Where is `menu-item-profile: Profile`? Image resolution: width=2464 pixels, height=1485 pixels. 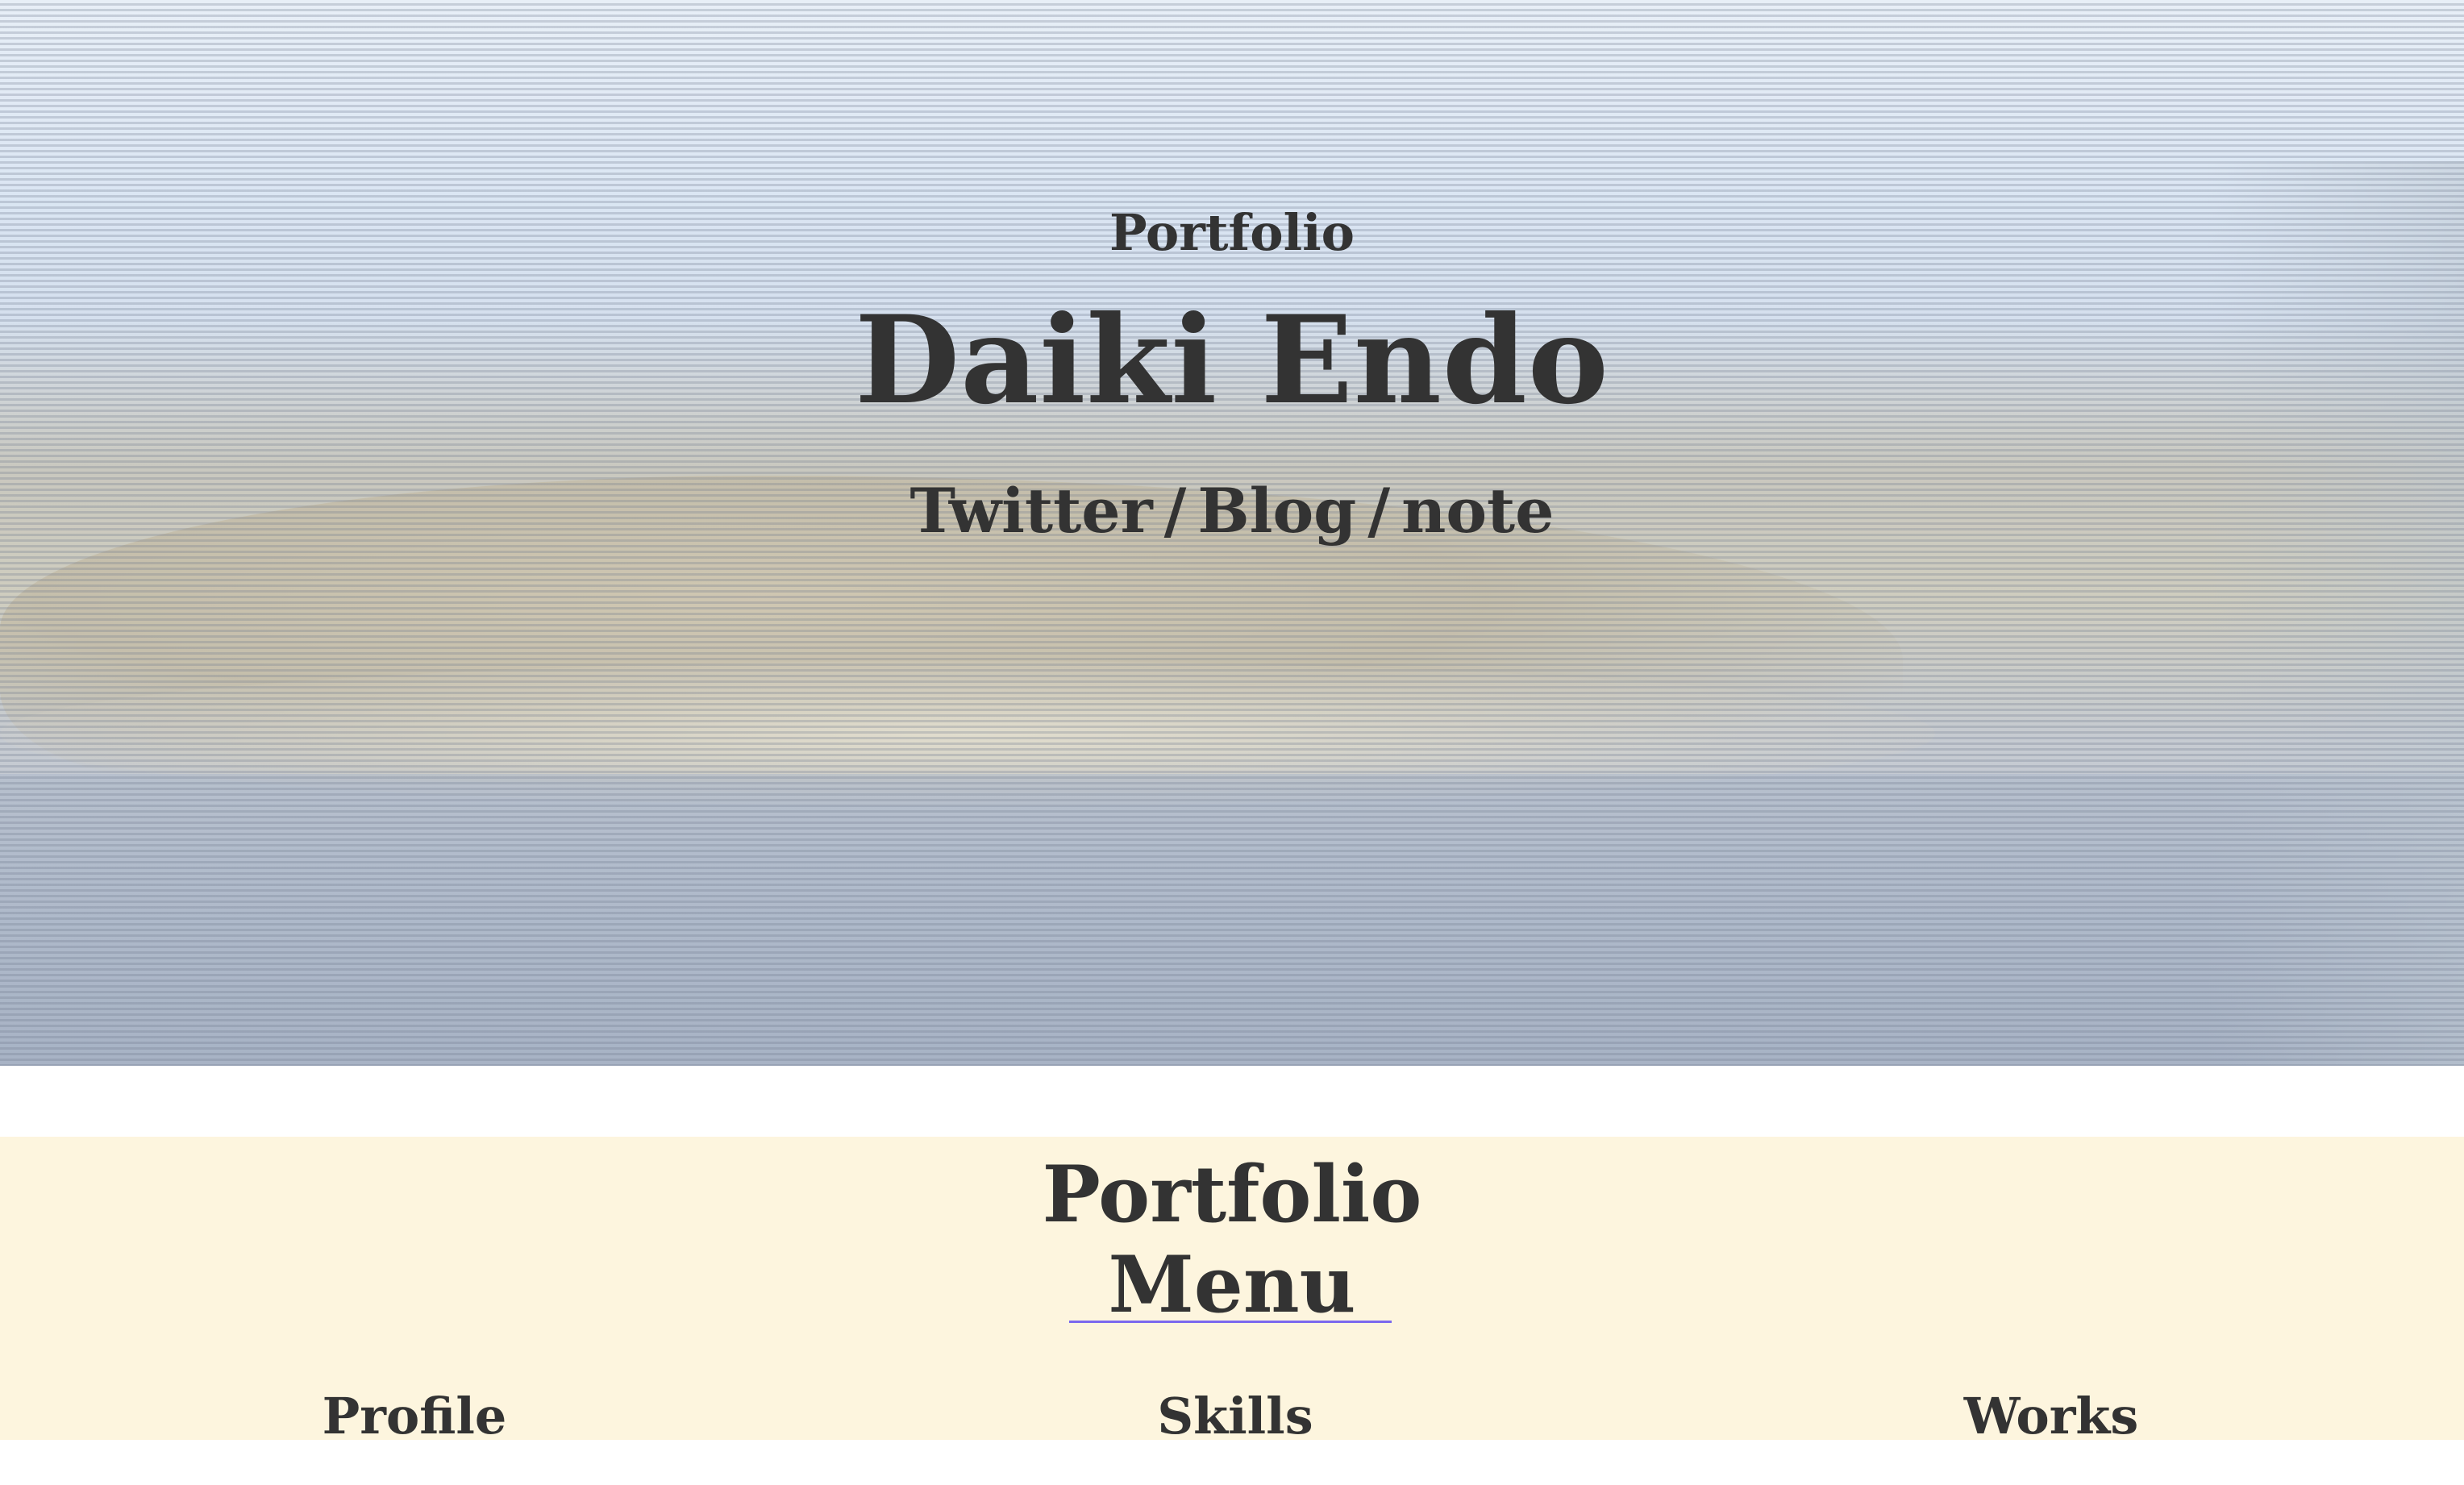 menu-item-profile: Profile is located at coordinates (414, 1416).